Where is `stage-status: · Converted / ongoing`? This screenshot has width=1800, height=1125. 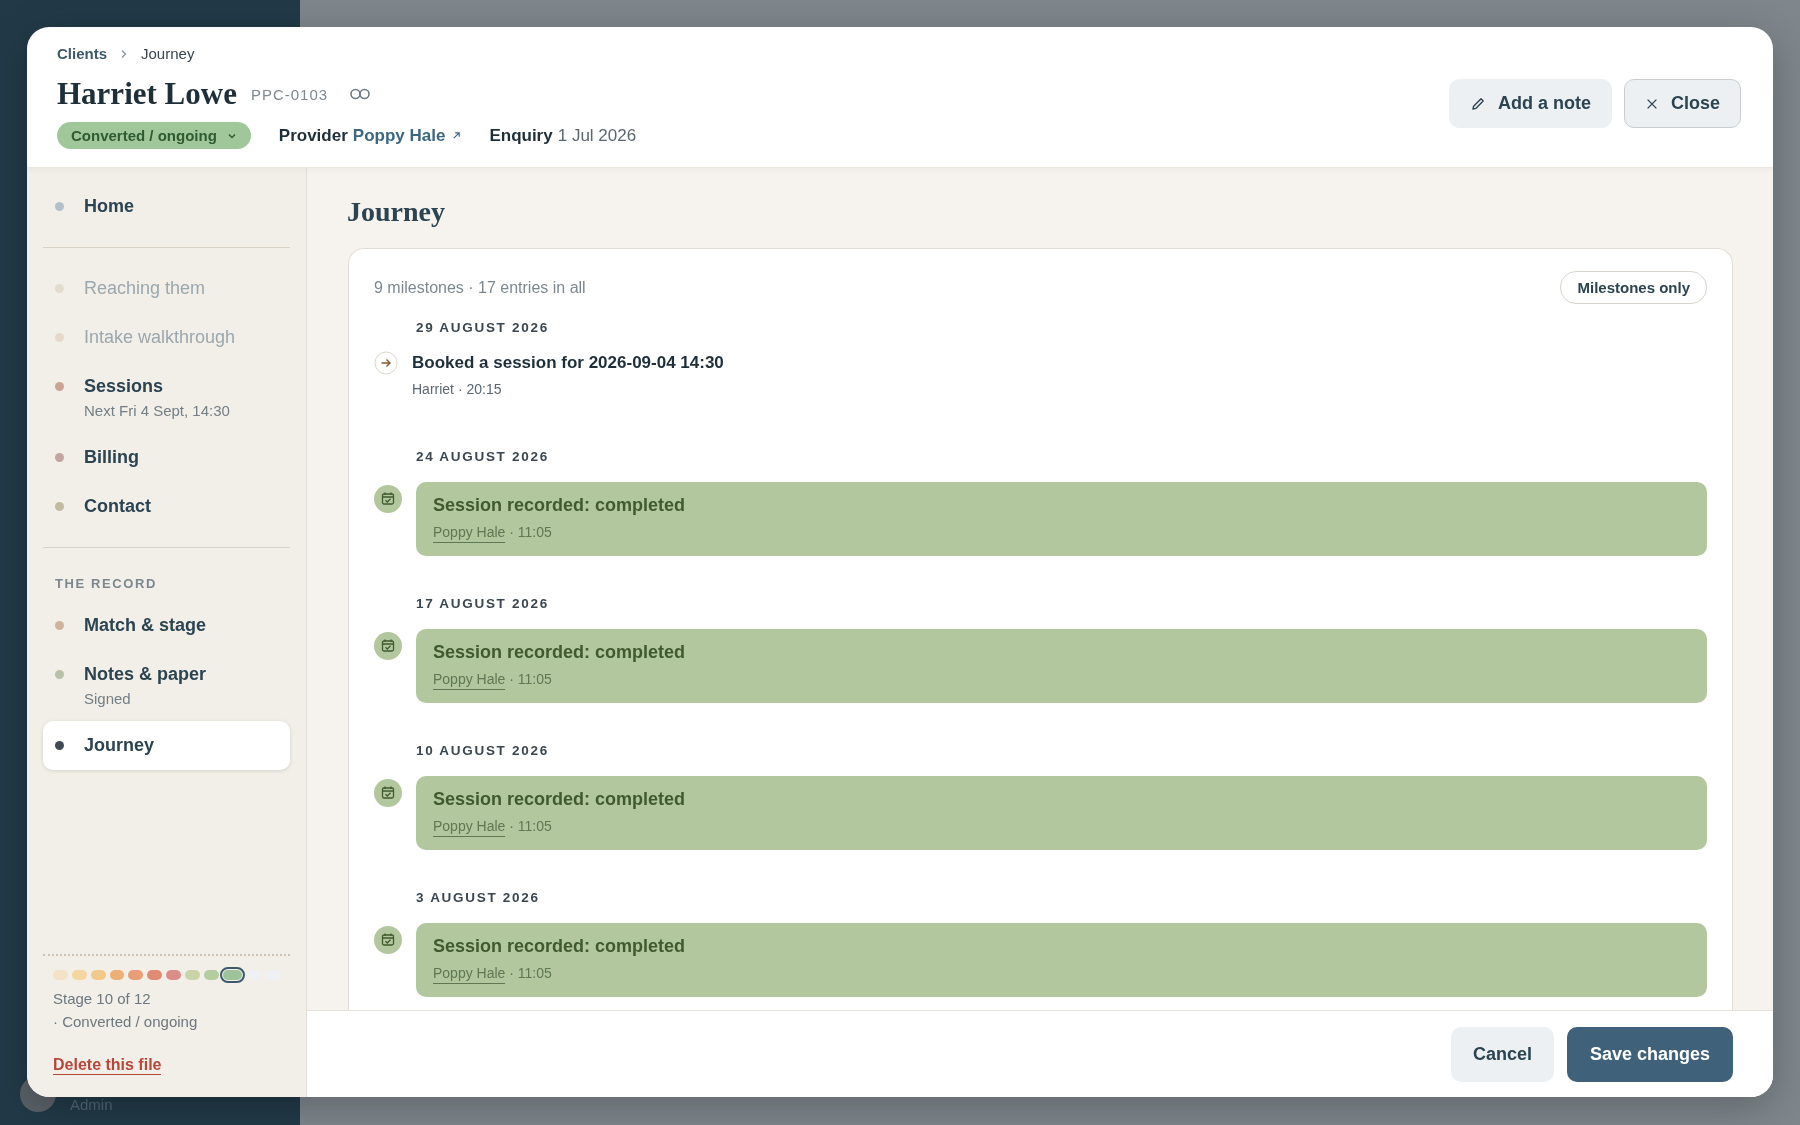
stage-status: · Converted / ongoing is located at coordinates (126, 1021).